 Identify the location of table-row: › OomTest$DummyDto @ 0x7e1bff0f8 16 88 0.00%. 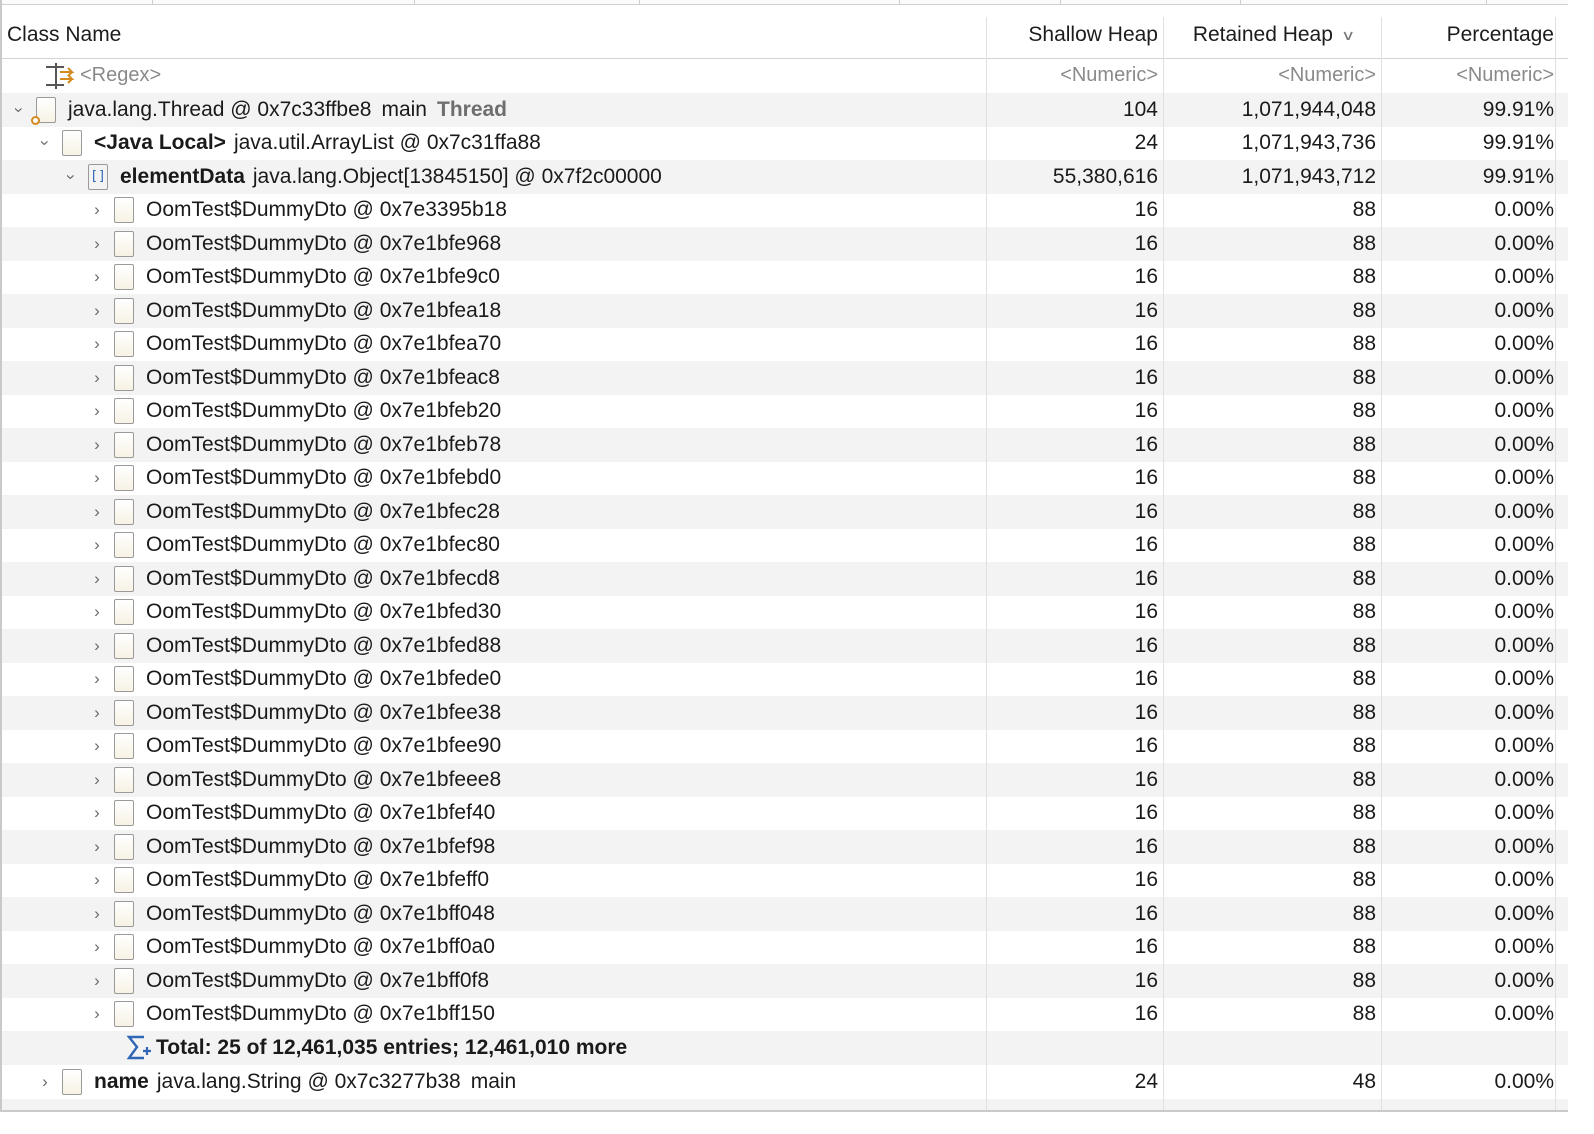
(785, 981).